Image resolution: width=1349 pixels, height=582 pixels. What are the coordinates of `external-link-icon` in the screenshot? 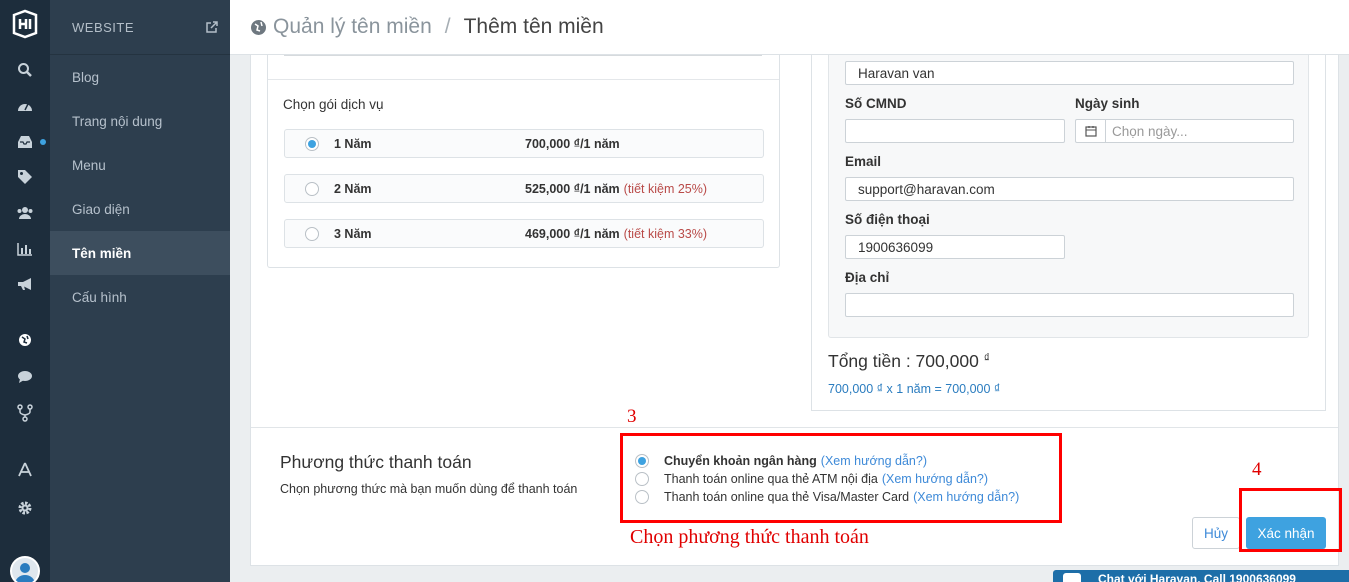 It's located at (211, 27).